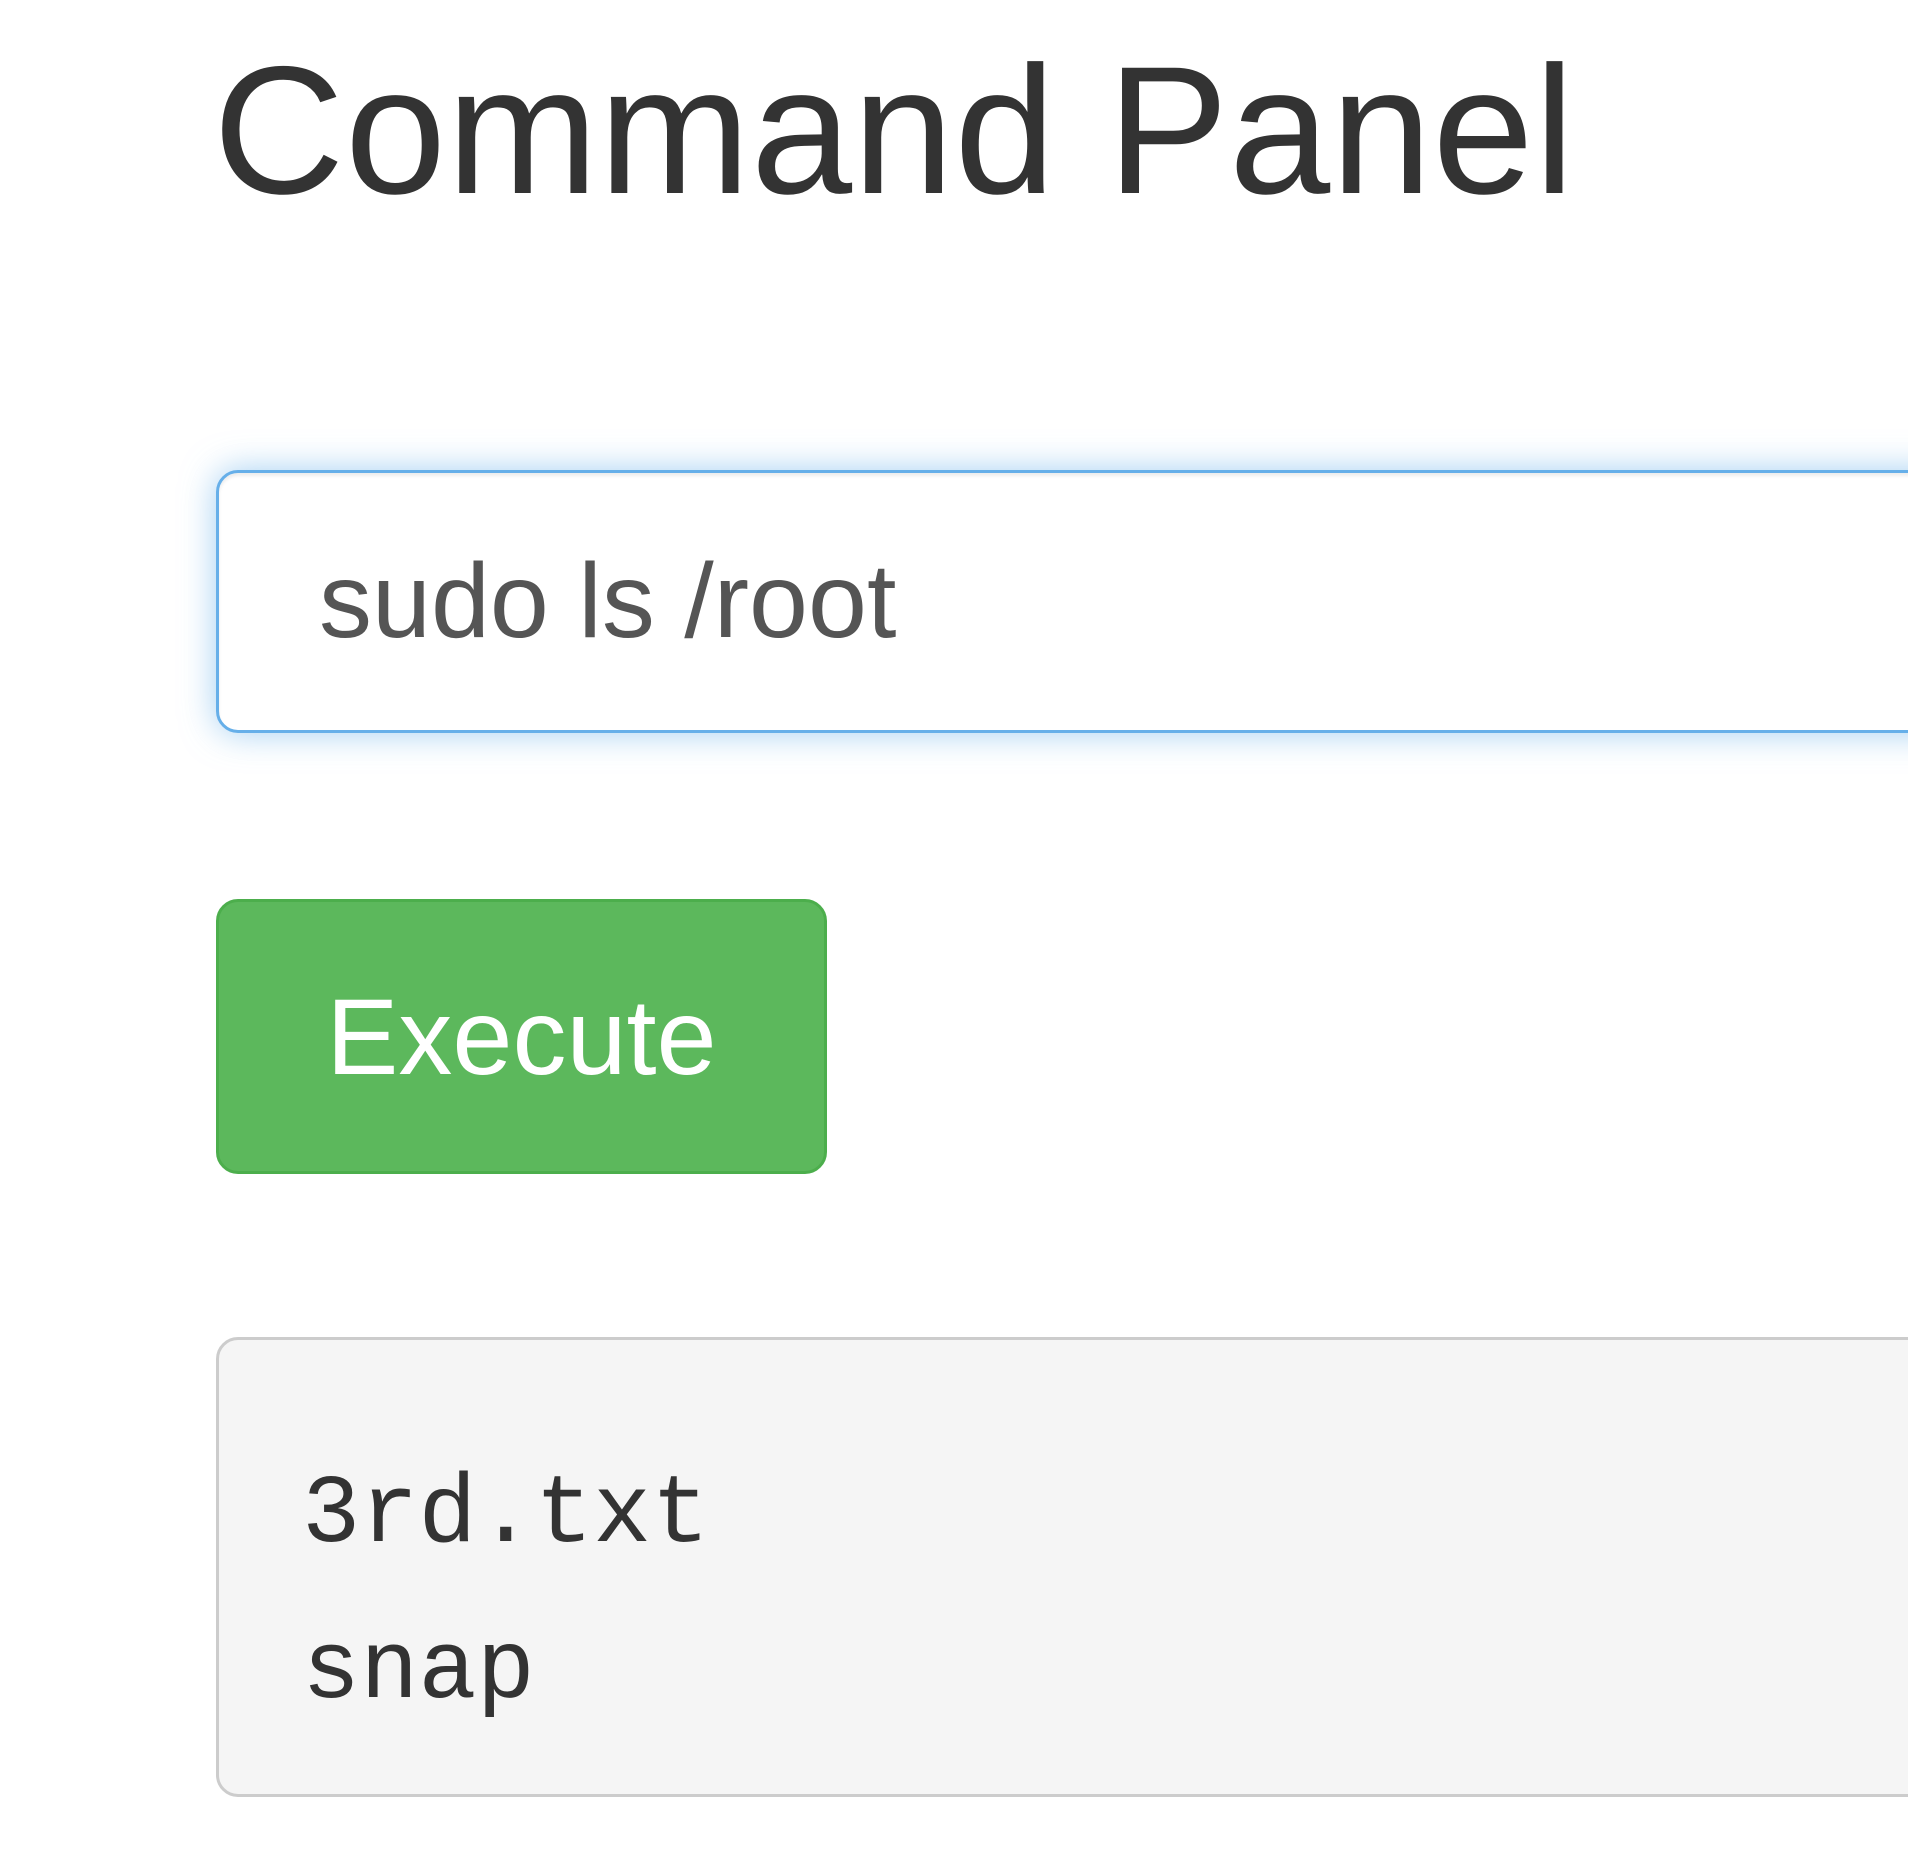  What do you see at coordinates (894, 130) in the screenshot?
I see `page-title: Command Panel` at bounding box center [894, 130].